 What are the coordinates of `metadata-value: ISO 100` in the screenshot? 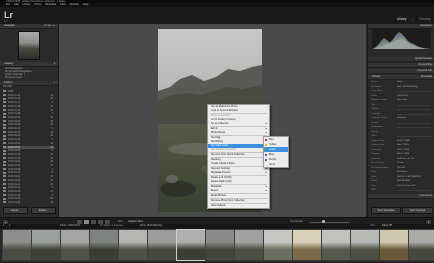 It's located at (401, 168).